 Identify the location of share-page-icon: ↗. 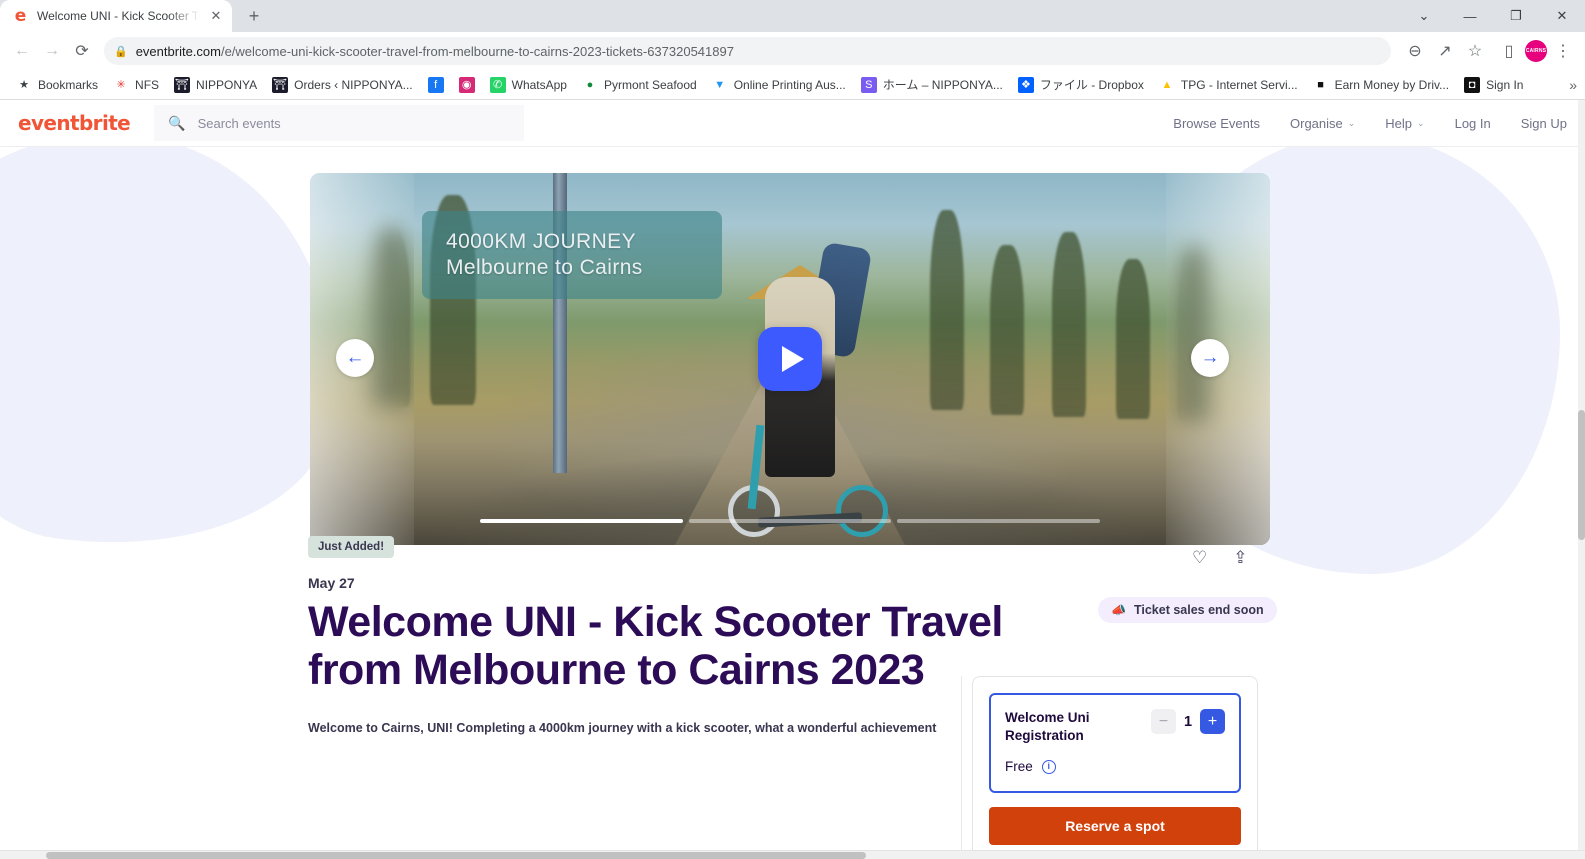
(1445, 51).